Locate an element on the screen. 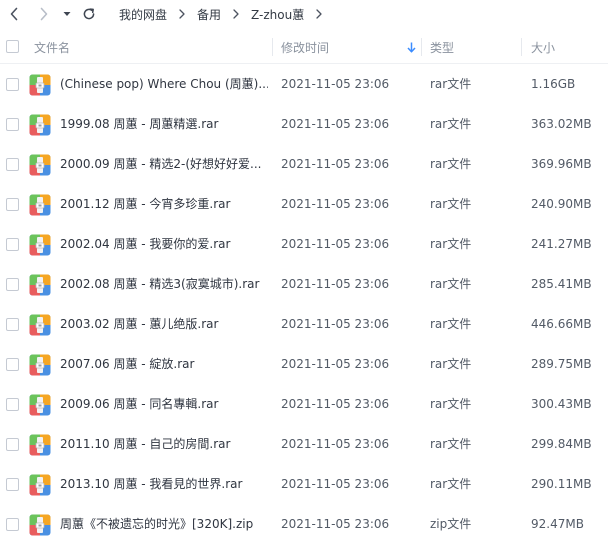 Image resolution: width=608 pixels, height=538 pixels. file-size: 363.02MB is located at coordinates (561, 124).